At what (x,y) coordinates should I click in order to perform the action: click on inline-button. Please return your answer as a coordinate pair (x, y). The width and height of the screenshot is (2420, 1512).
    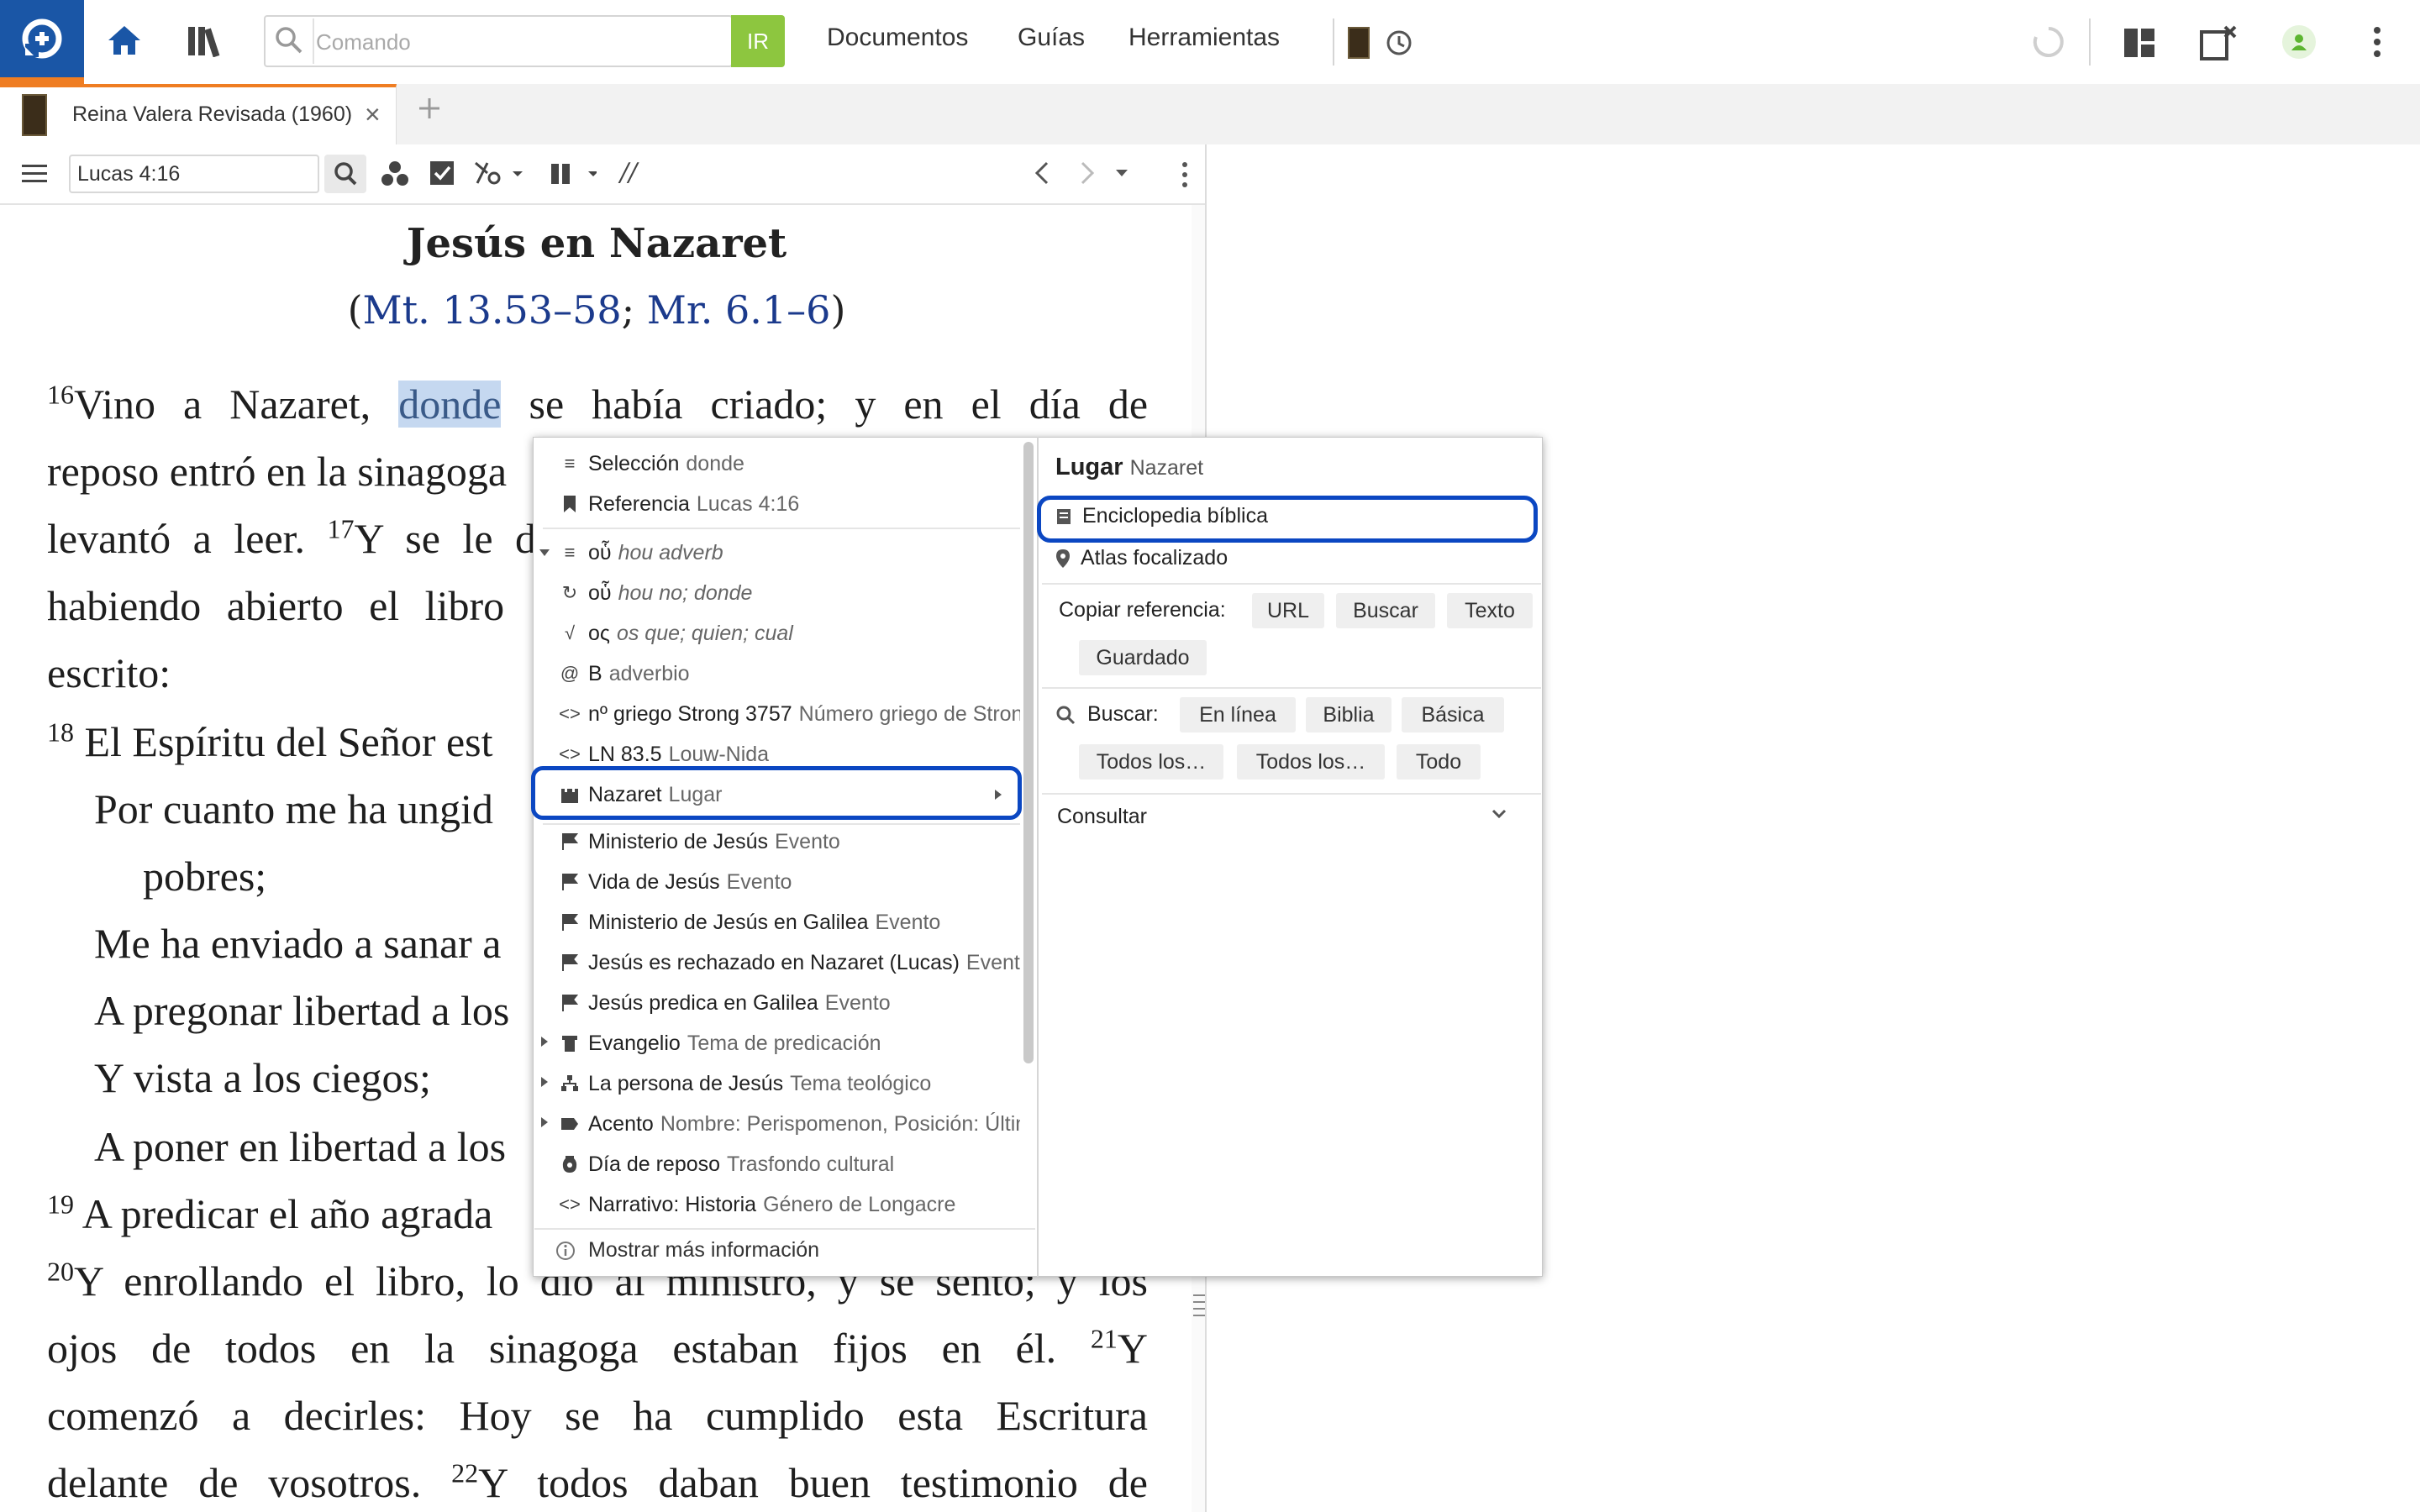
    Looking at the image, I should click on (442, 173).